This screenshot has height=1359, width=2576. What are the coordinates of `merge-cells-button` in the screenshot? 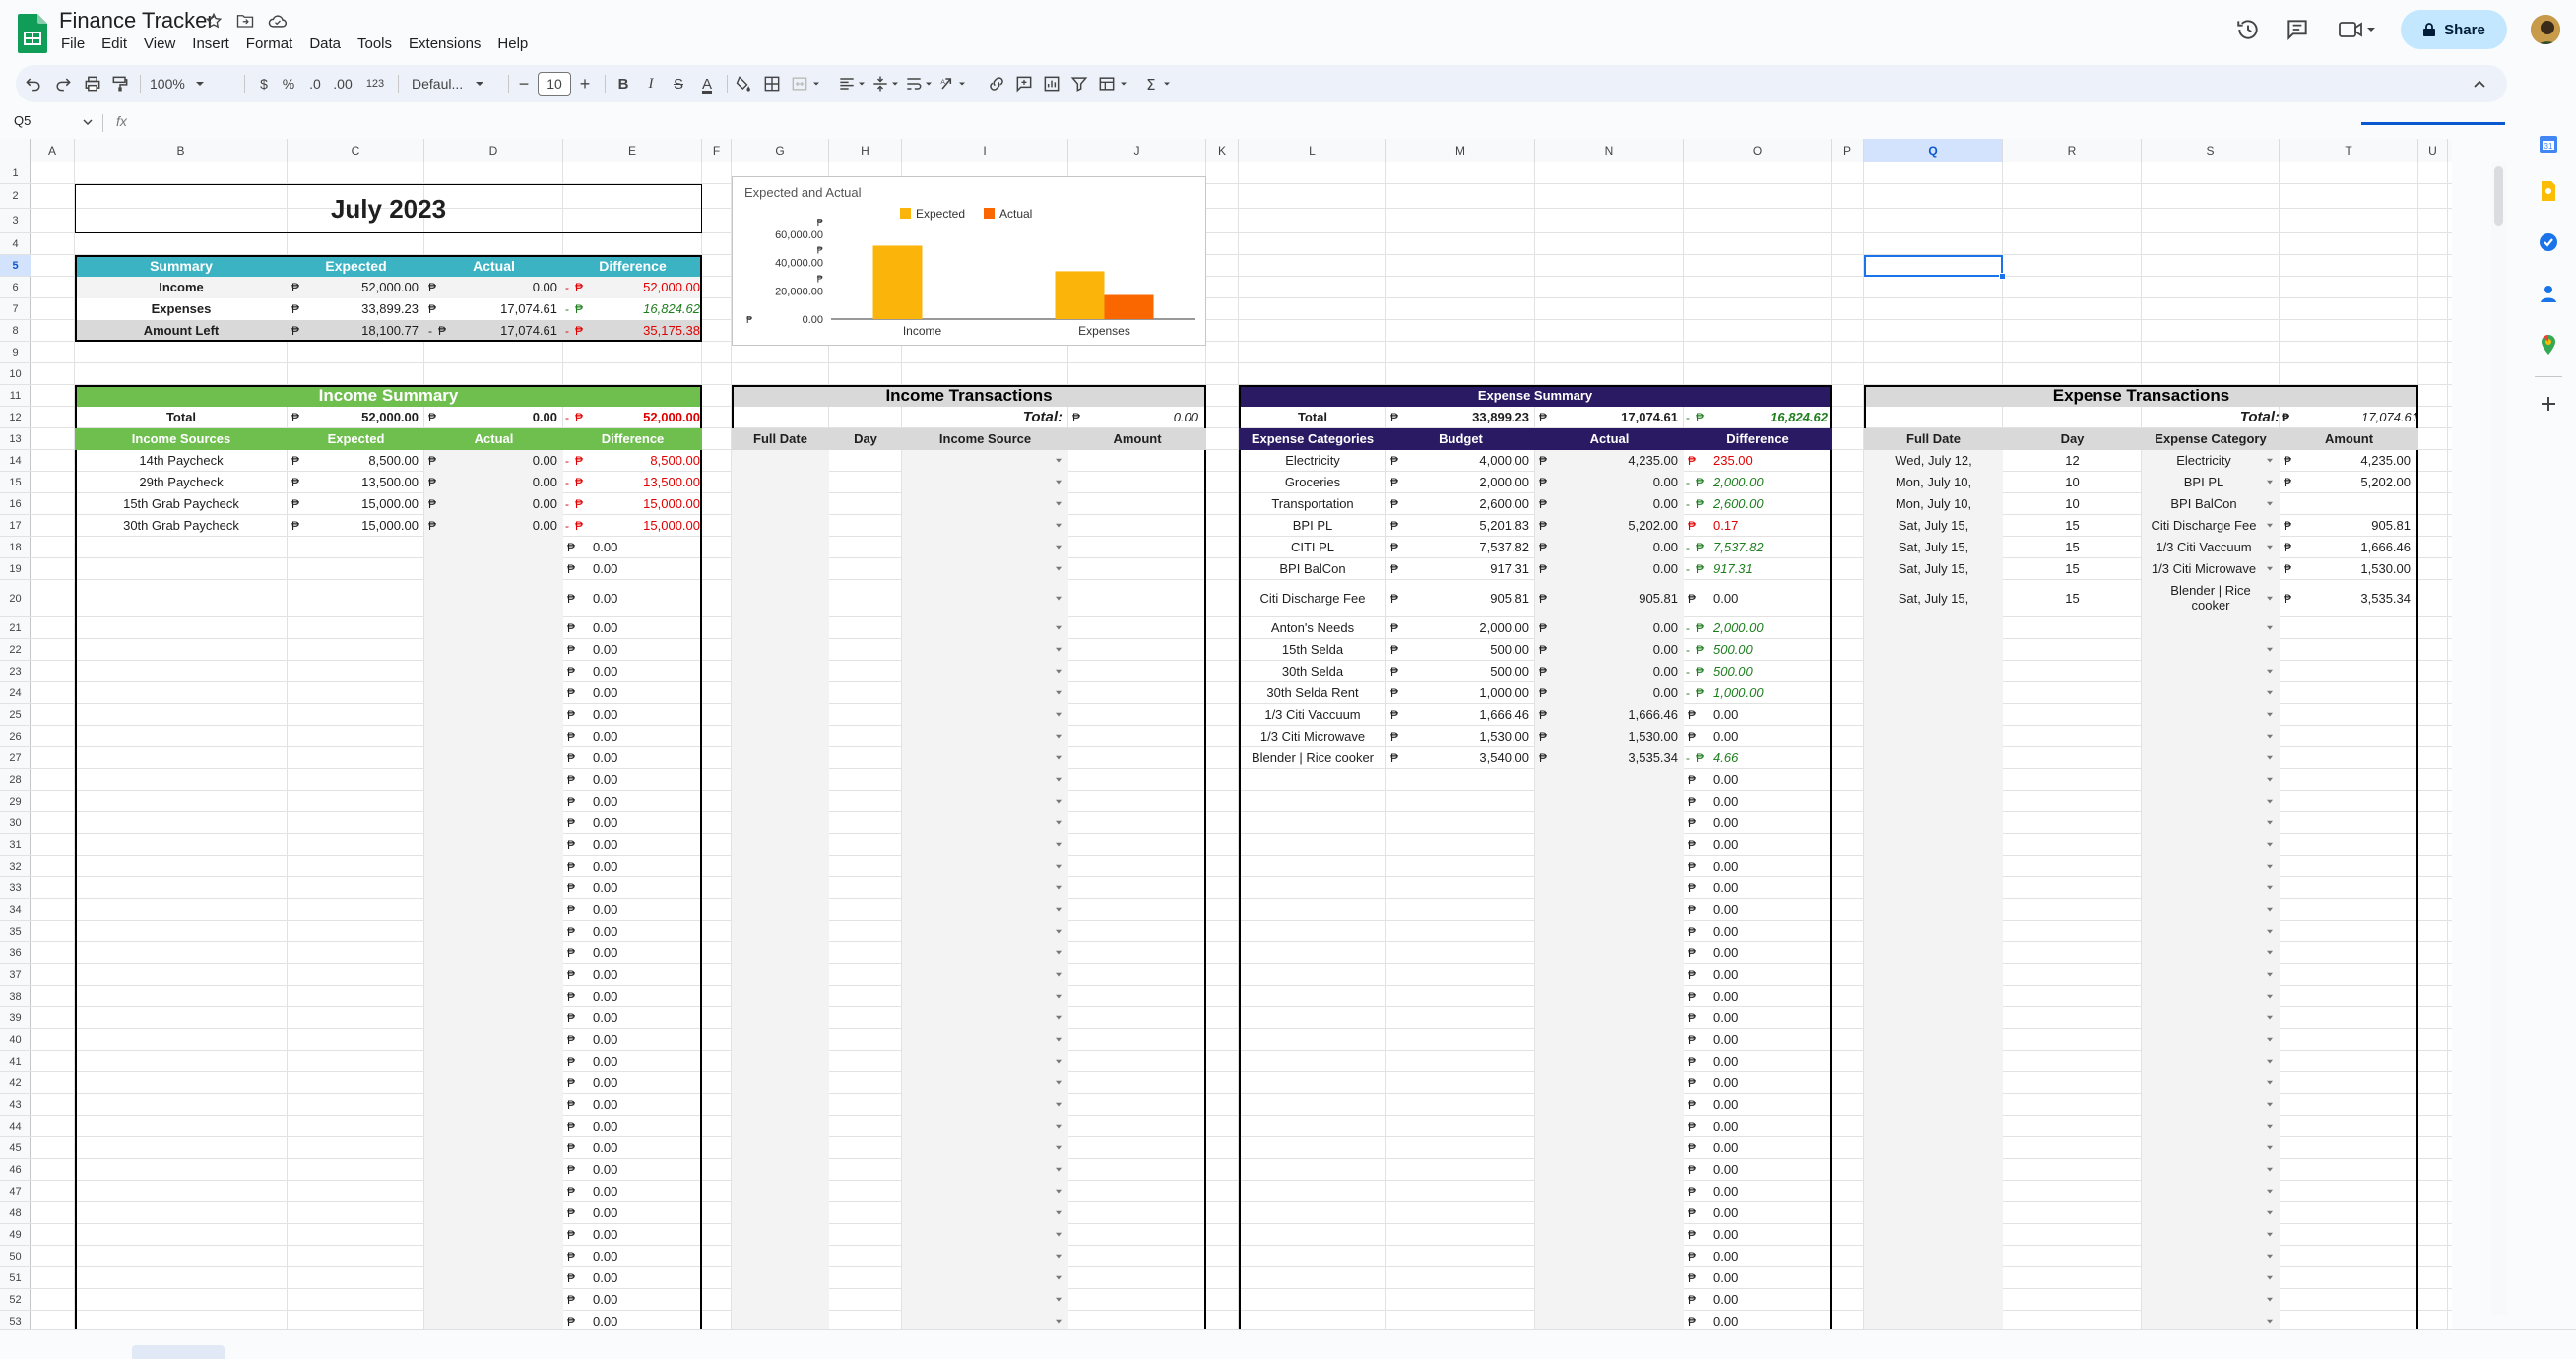 It's located at (799, 84).